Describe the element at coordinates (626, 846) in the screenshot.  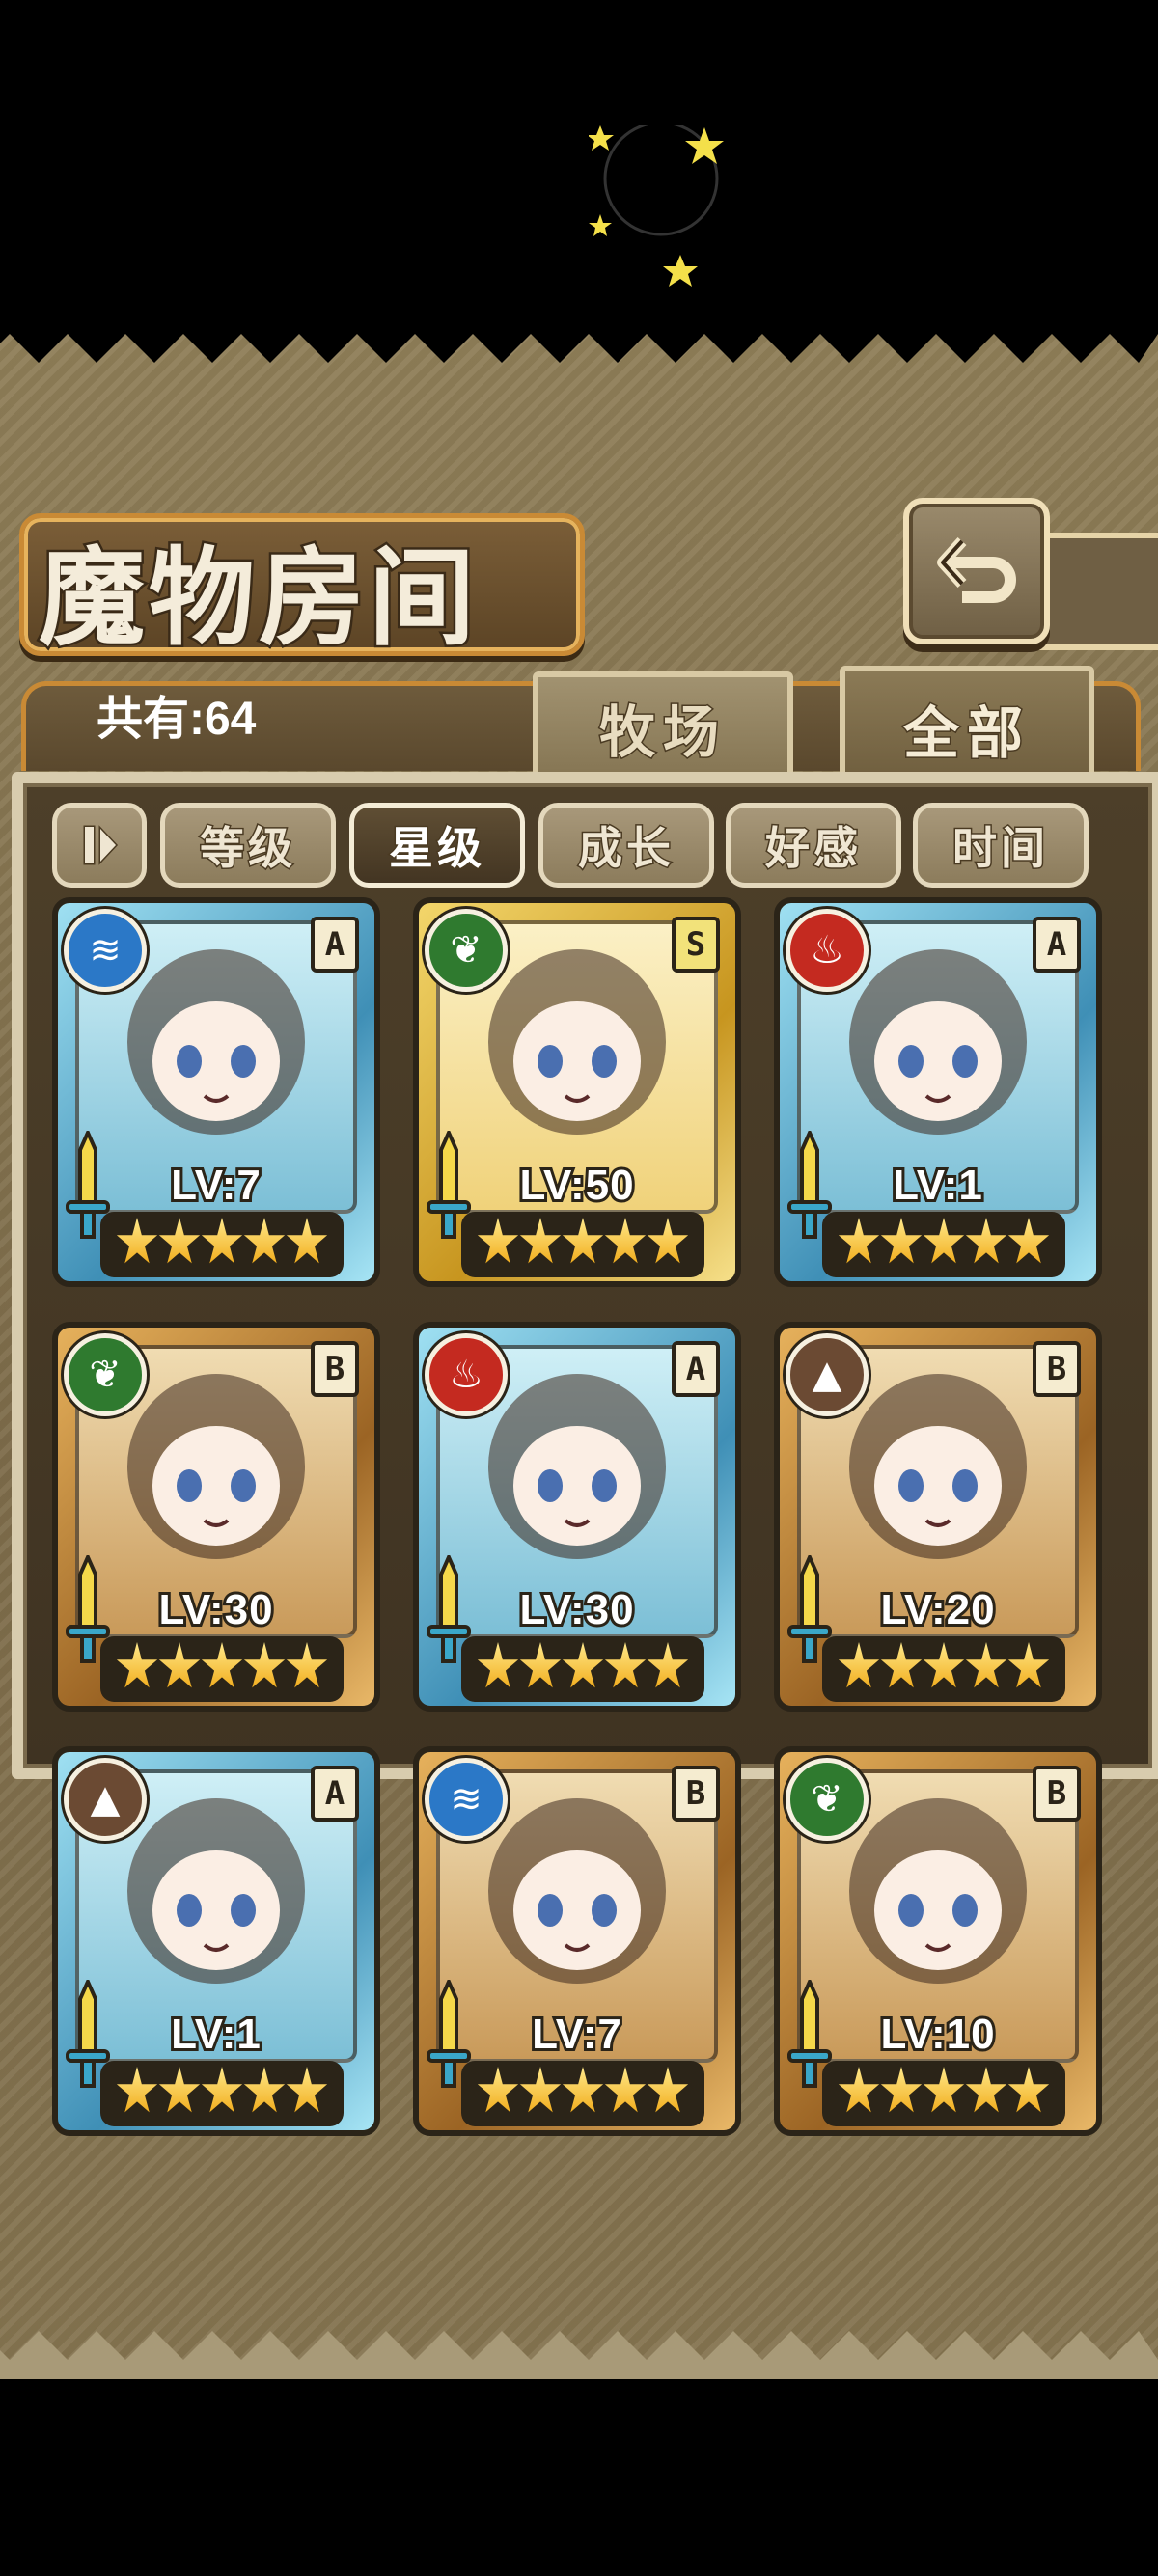
I see `sort-growth-button: 成长` at that location.